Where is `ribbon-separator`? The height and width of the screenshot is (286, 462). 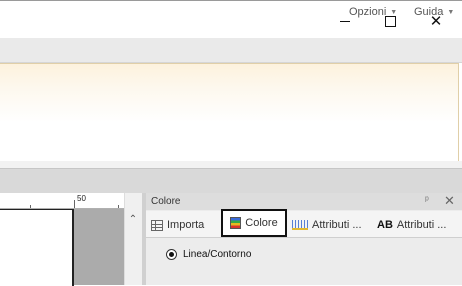 ribbon-separator is located at coordinates (231, 164).